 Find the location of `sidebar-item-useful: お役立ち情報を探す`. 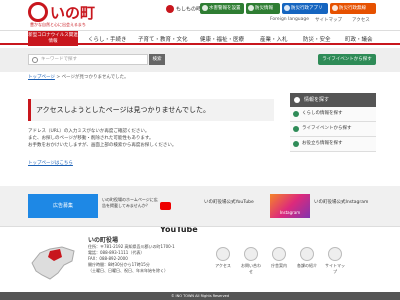

sidebar-item-useful: お役立ち情報を探す is located at coordinates (333, 144).